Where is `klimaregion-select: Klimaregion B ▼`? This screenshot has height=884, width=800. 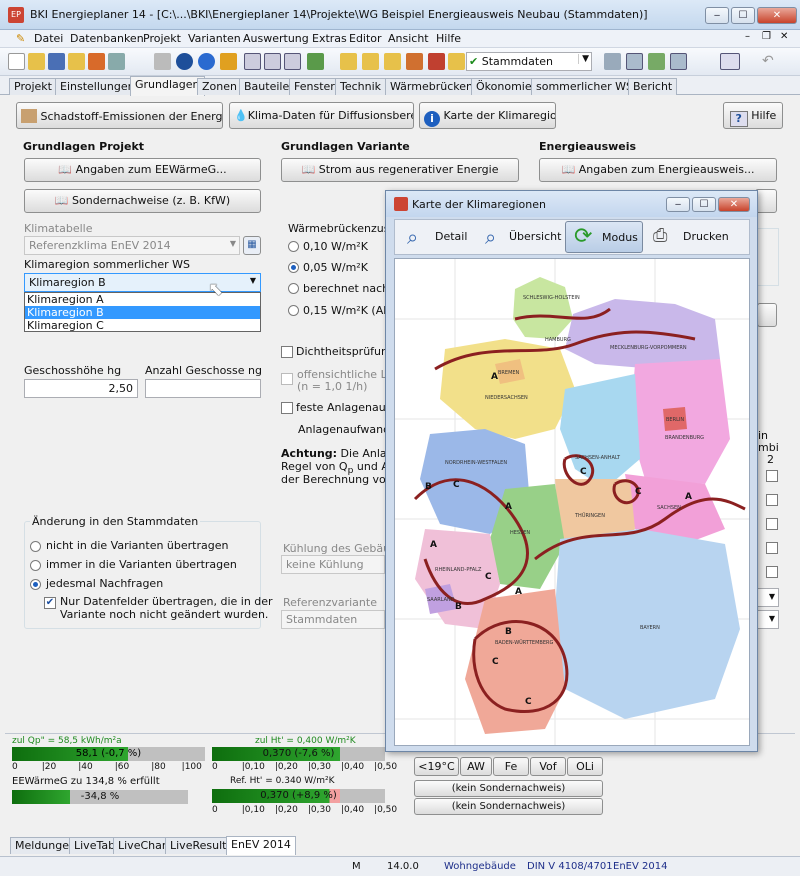 klimaregion-select: Klimaregion B ▼ is located at coordinates (142, 282).